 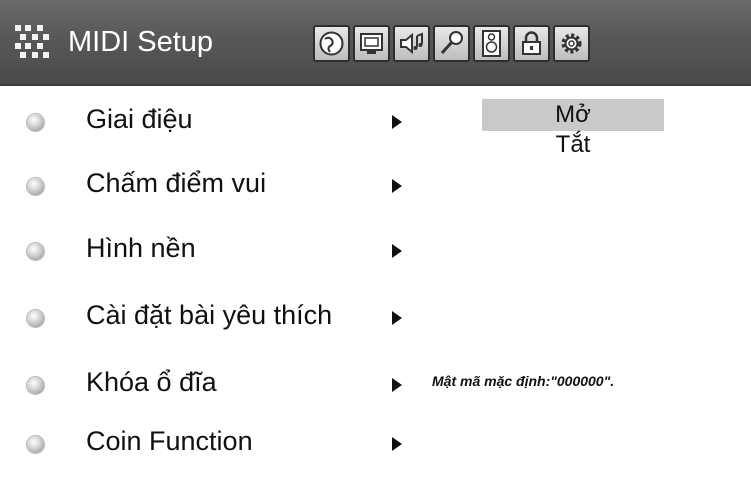 I want to click on audio-speaker-icon, so click(x=491, y=43).